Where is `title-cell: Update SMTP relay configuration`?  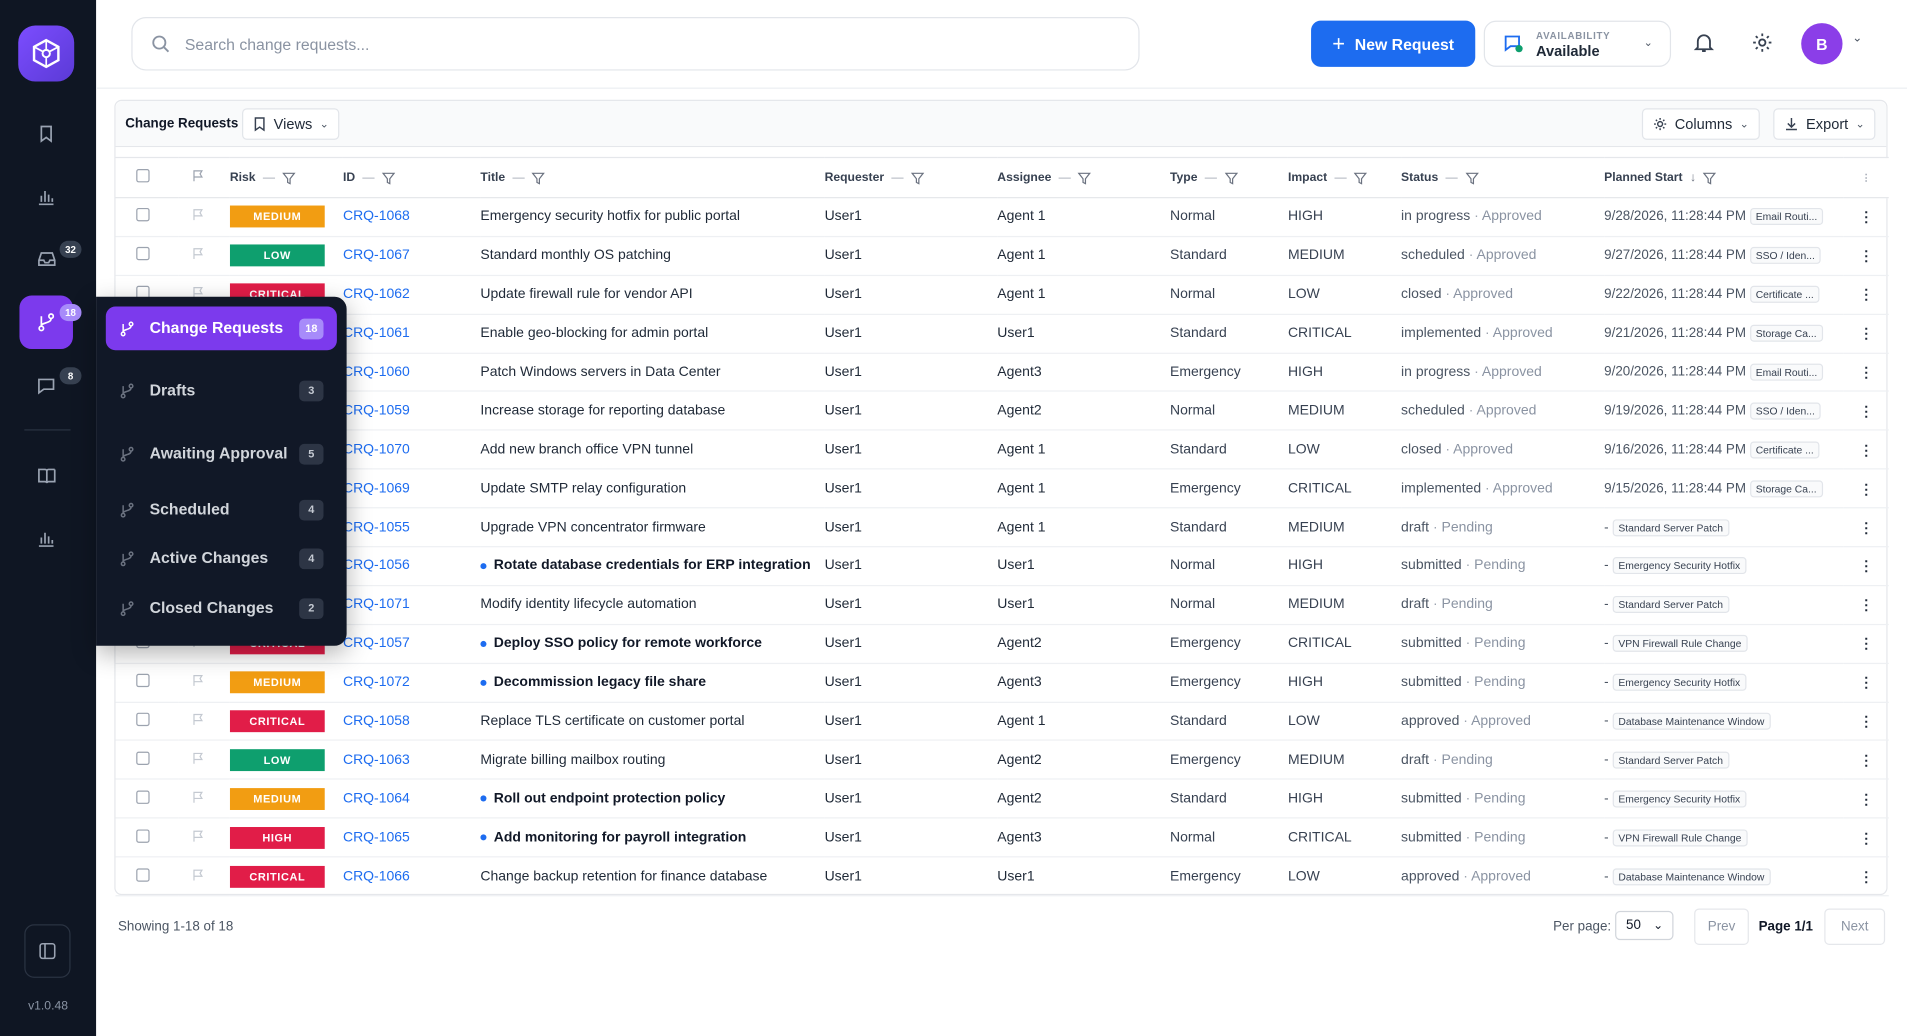 title-cell: Update SMTP relay configuration is located at coordinates (652, 489).